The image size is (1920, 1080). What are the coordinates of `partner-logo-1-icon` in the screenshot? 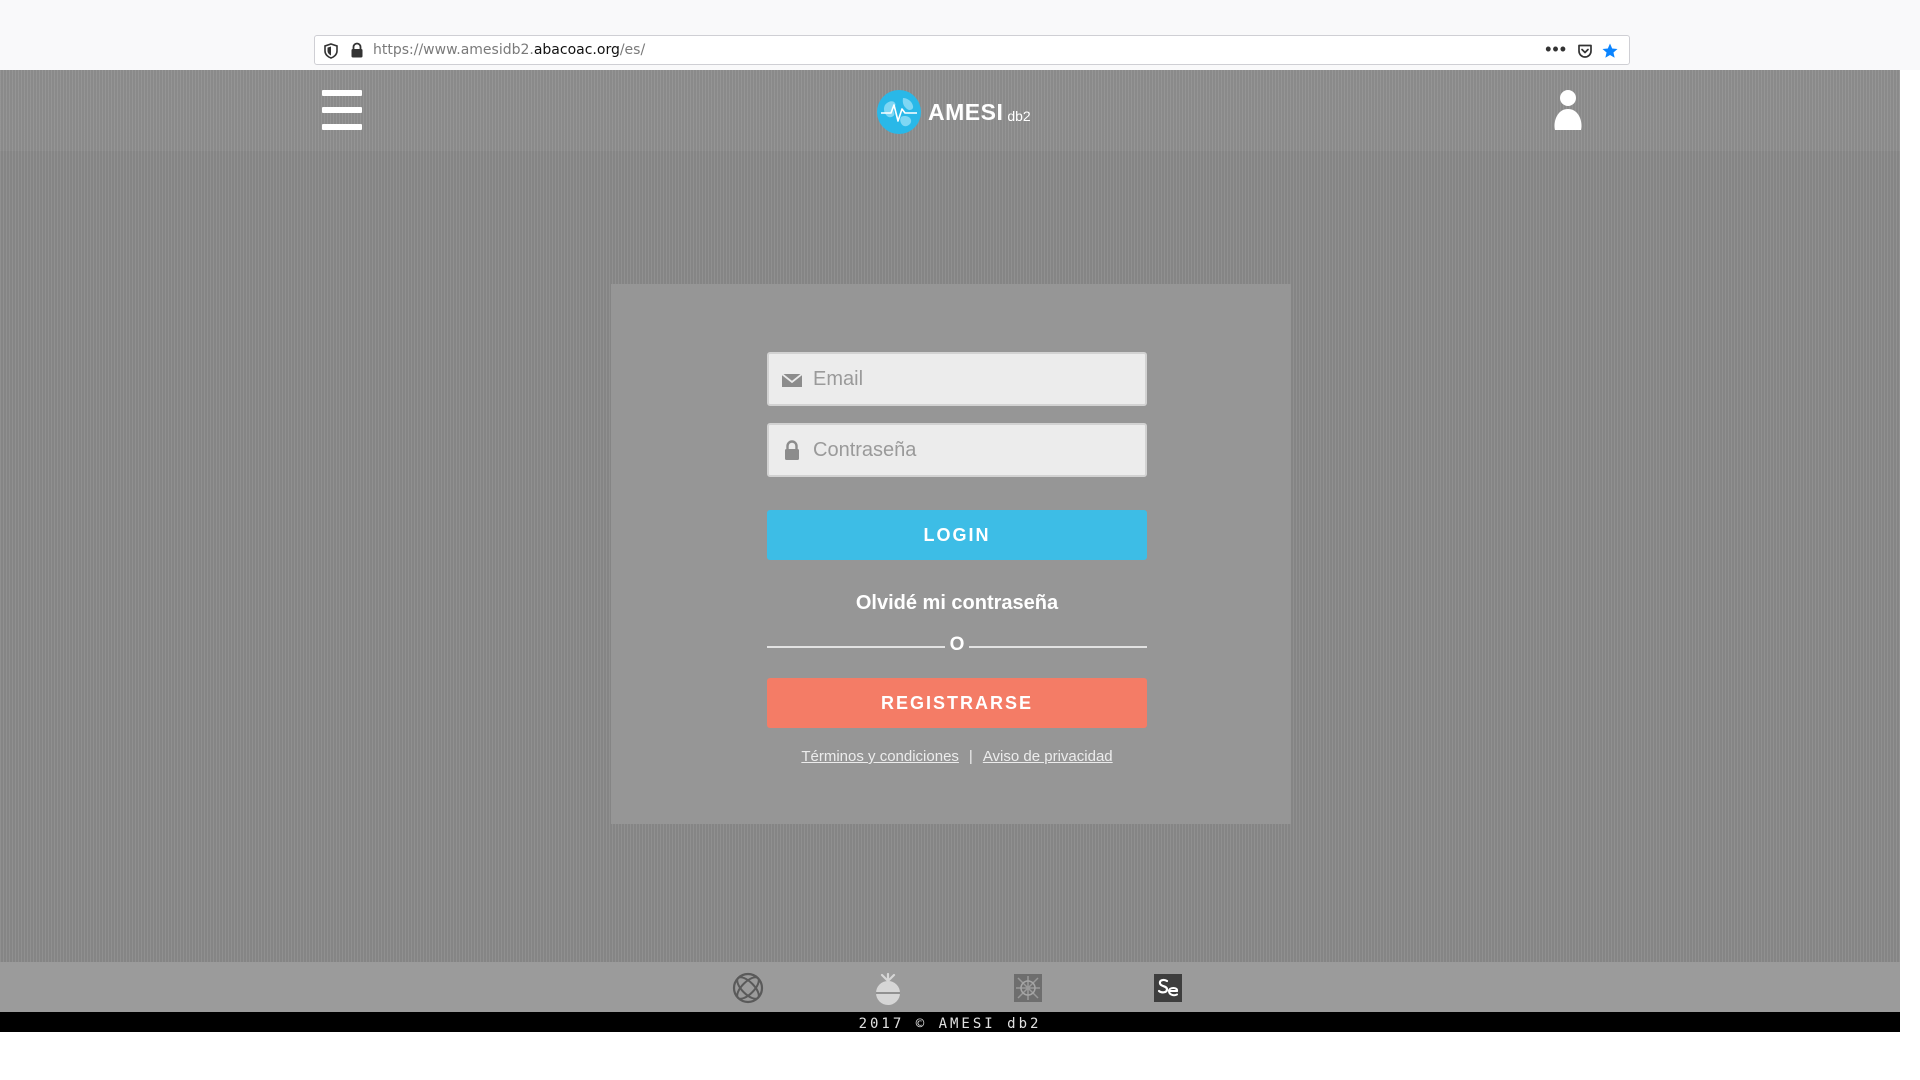 It's located at (748, 988).